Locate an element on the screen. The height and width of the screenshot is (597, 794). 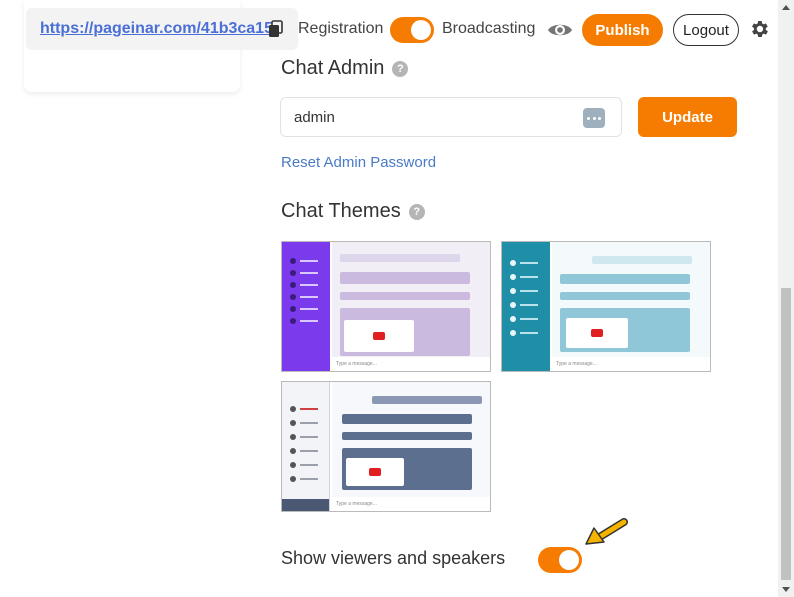
update-button: Update is located at coordinates (687, 117).